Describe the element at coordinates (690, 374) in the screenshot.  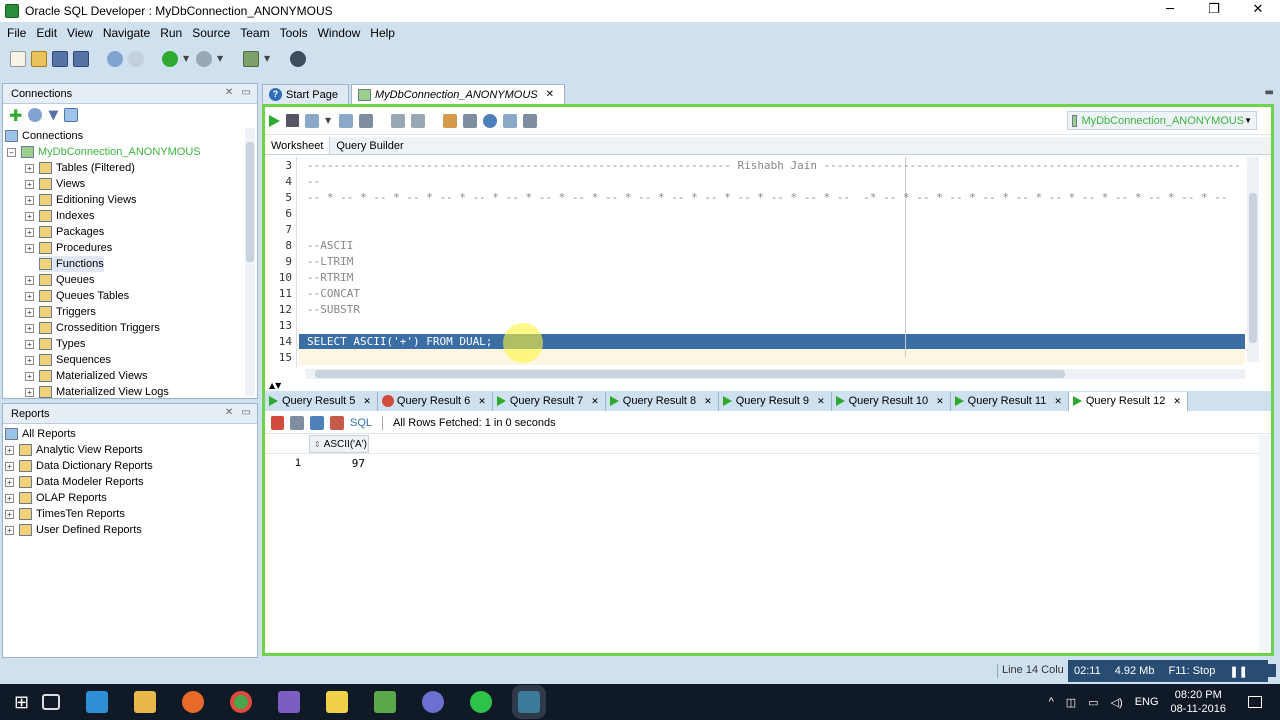
I see `editor-horizontal-scrollbar-thumb` at that location.